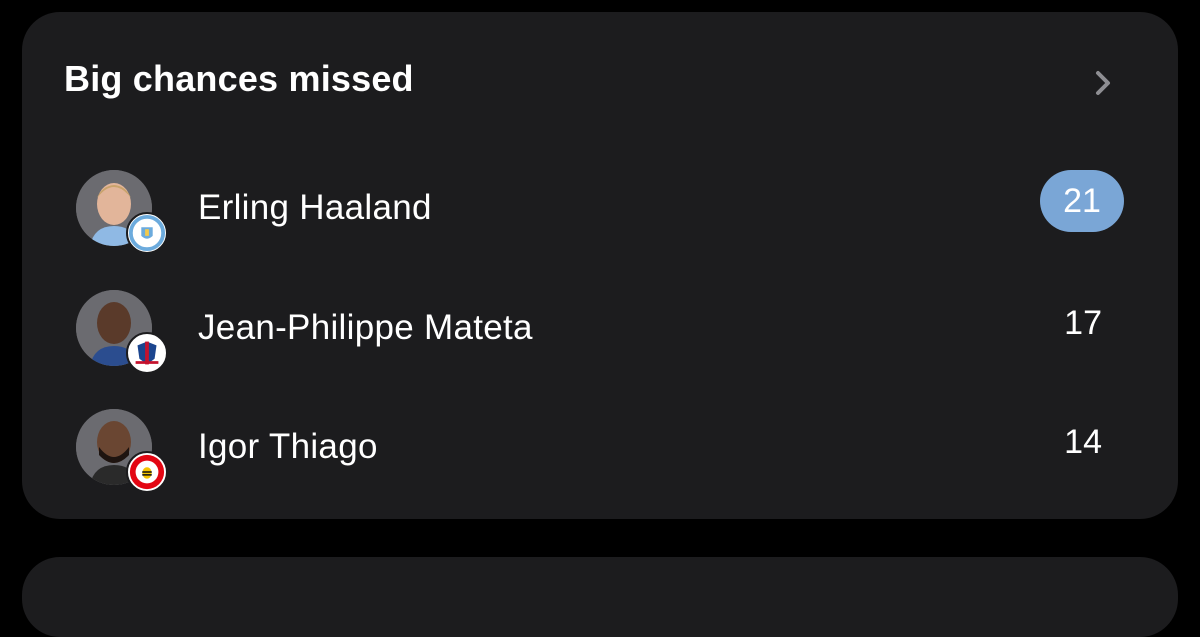 The width and height of the screenshot is (1200, 637). I want to click on chevron-right-icon, so click(1103, 83).